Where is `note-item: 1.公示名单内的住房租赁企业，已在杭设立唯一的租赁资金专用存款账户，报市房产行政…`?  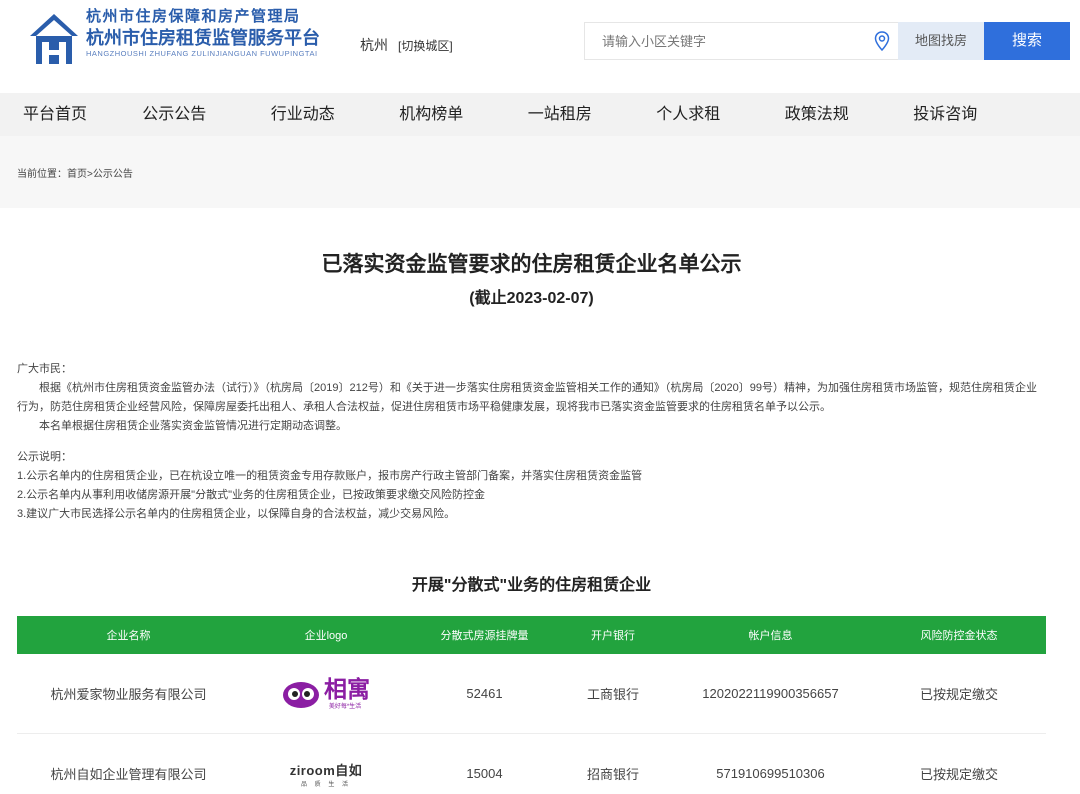 note-item: 1.公示名单内的住房租赁企业，已在杭设立唯一的租赁资金专用存款账户，报市房产行政… is located at coordinates (330, 476).